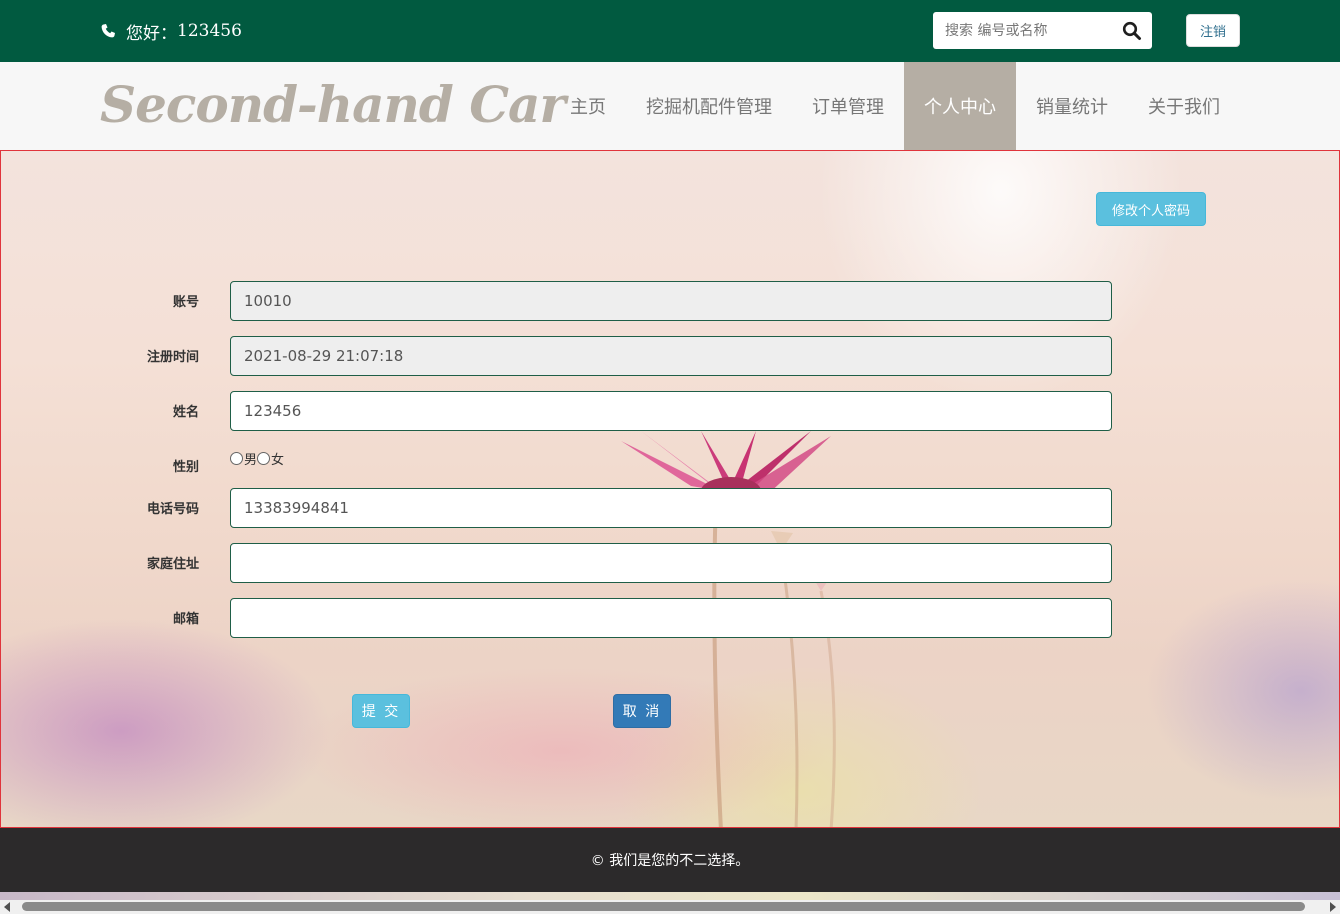  Describe the element at coordinates (671, 563) in the screenshot. I see `address-field` at that location.